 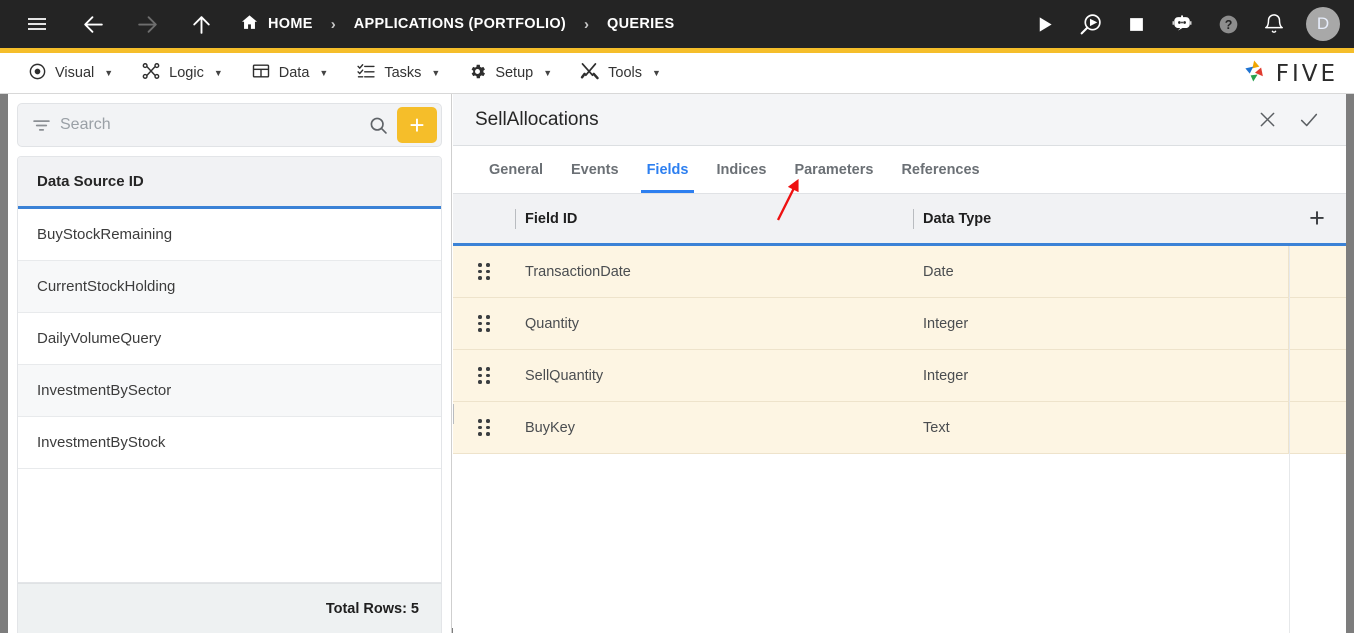 What do you see at coordinates (1306, 73) in the screenshot?
I see `brand-name: FIVE` at bounding box center [1306, 73].